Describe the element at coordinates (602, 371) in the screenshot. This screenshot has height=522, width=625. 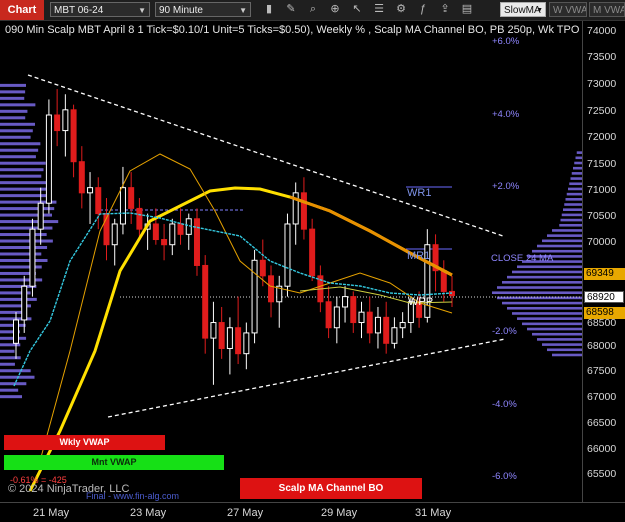
I see `y-tick-label: 67500` at that location.